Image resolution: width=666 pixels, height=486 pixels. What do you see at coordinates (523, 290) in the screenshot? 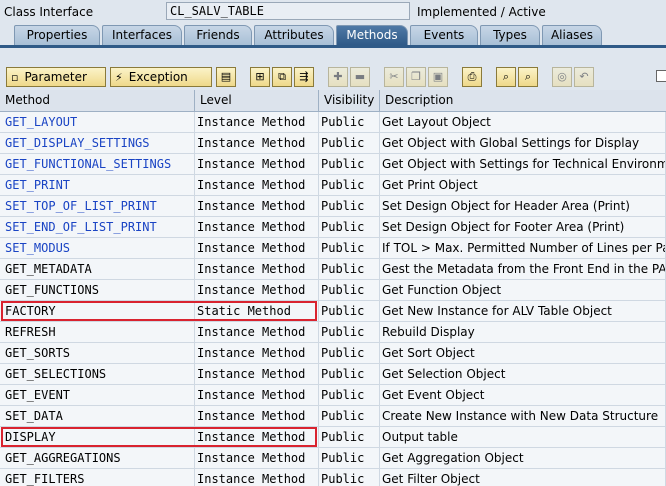
I see `description-cell: Get Function Object` at bounding box center [523, 290].